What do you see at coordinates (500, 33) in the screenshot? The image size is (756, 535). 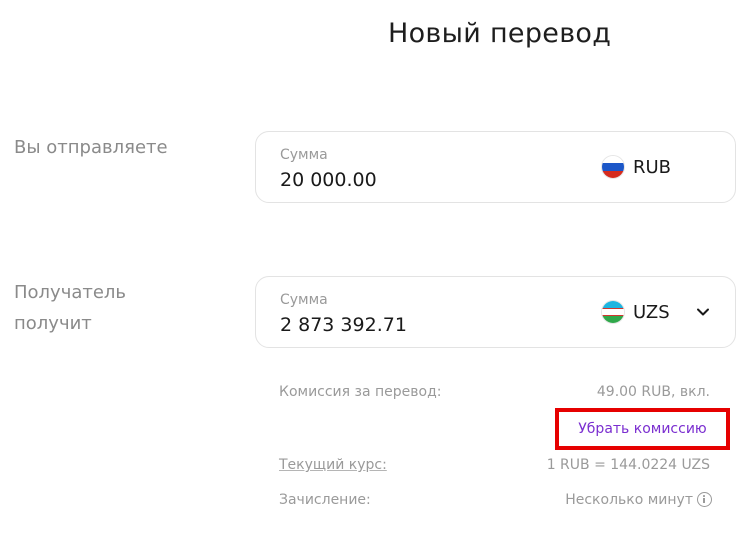 I see `page-title: Новый перевод` at bounding box center [500, 33].